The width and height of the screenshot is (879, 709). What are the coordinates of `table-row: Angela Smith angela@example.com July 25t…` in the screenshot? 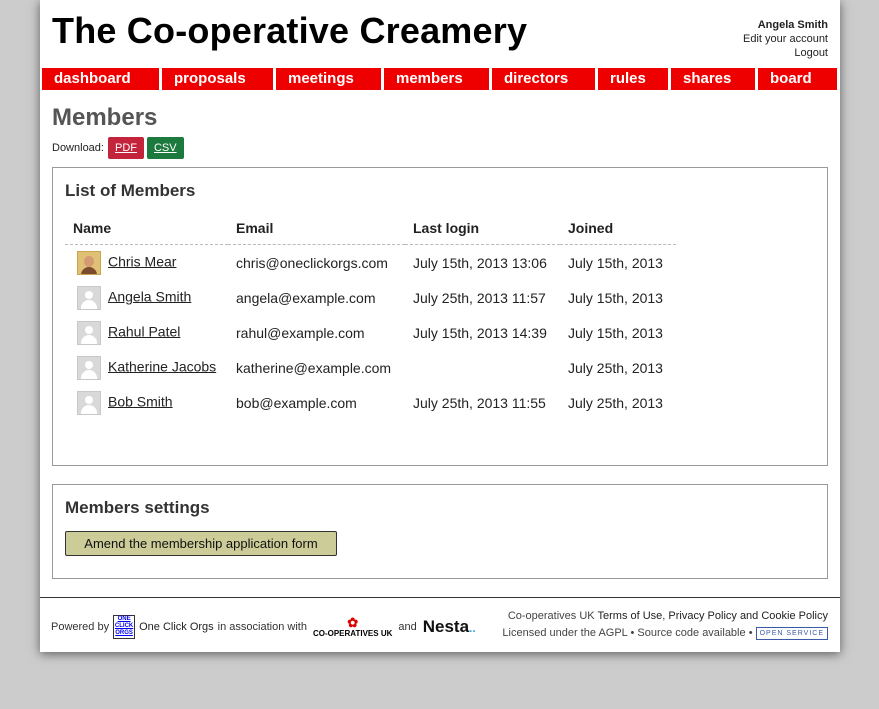 It's located at (370, 297).